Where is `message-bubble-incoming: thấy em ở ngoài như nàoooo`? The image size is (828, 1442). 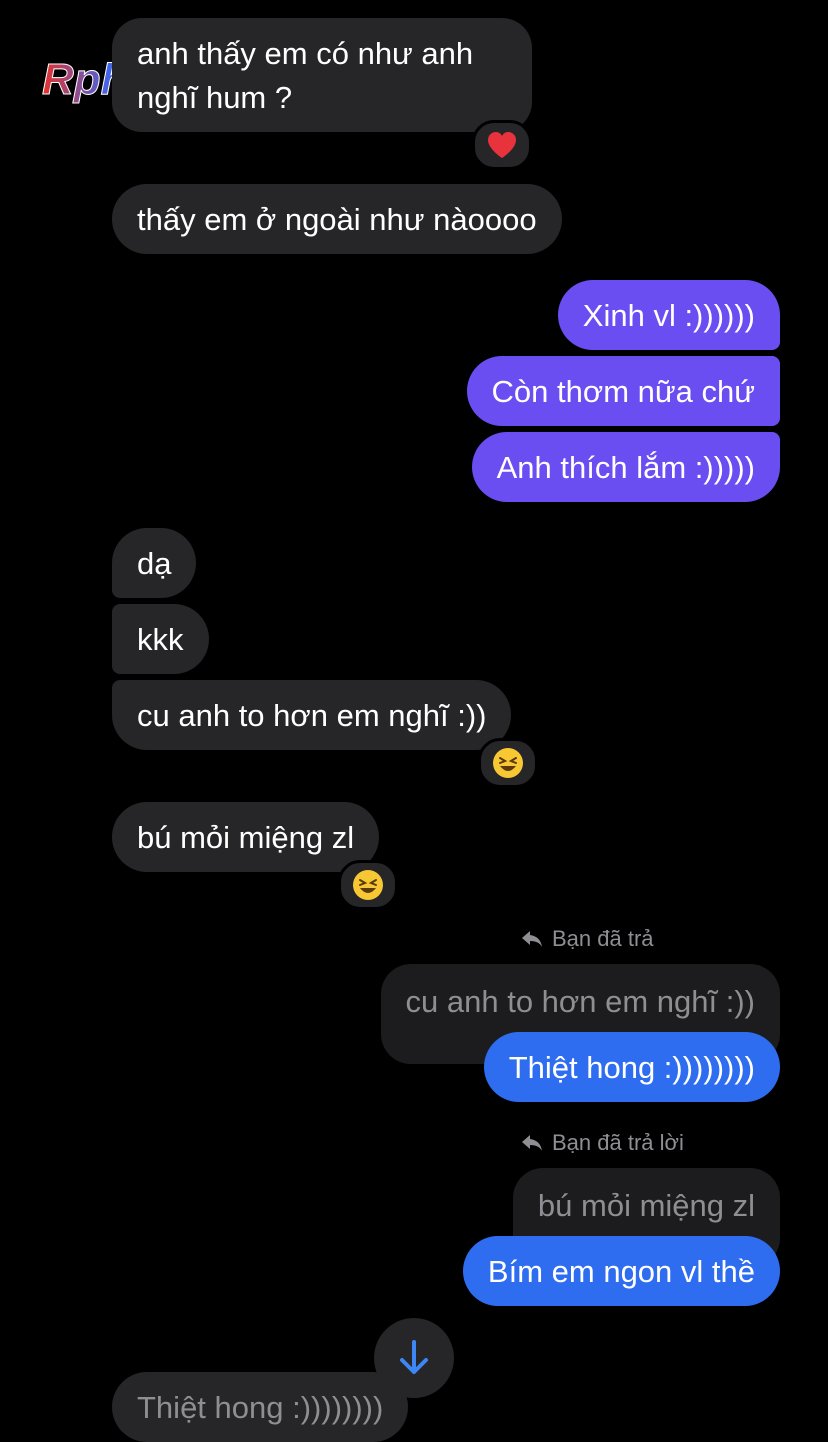 message-bubble-incoming: thấy em ở ngoài như nàoooo is located at coordinates (337, 219).